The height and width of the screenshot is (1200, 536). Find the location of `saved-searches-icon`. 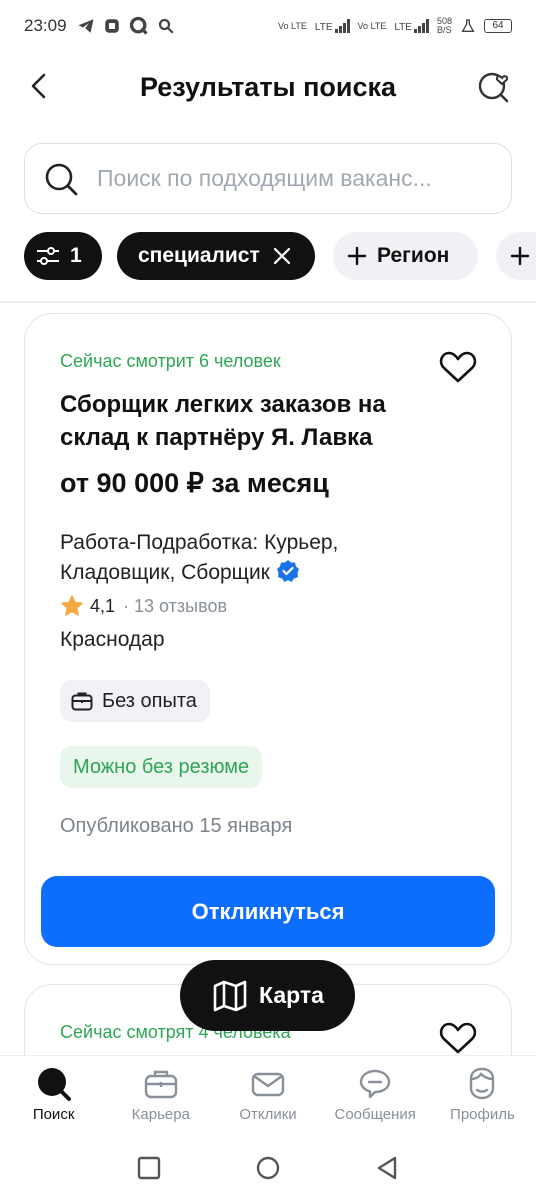

saved-searches-icon is located at coordinates (494, 86).